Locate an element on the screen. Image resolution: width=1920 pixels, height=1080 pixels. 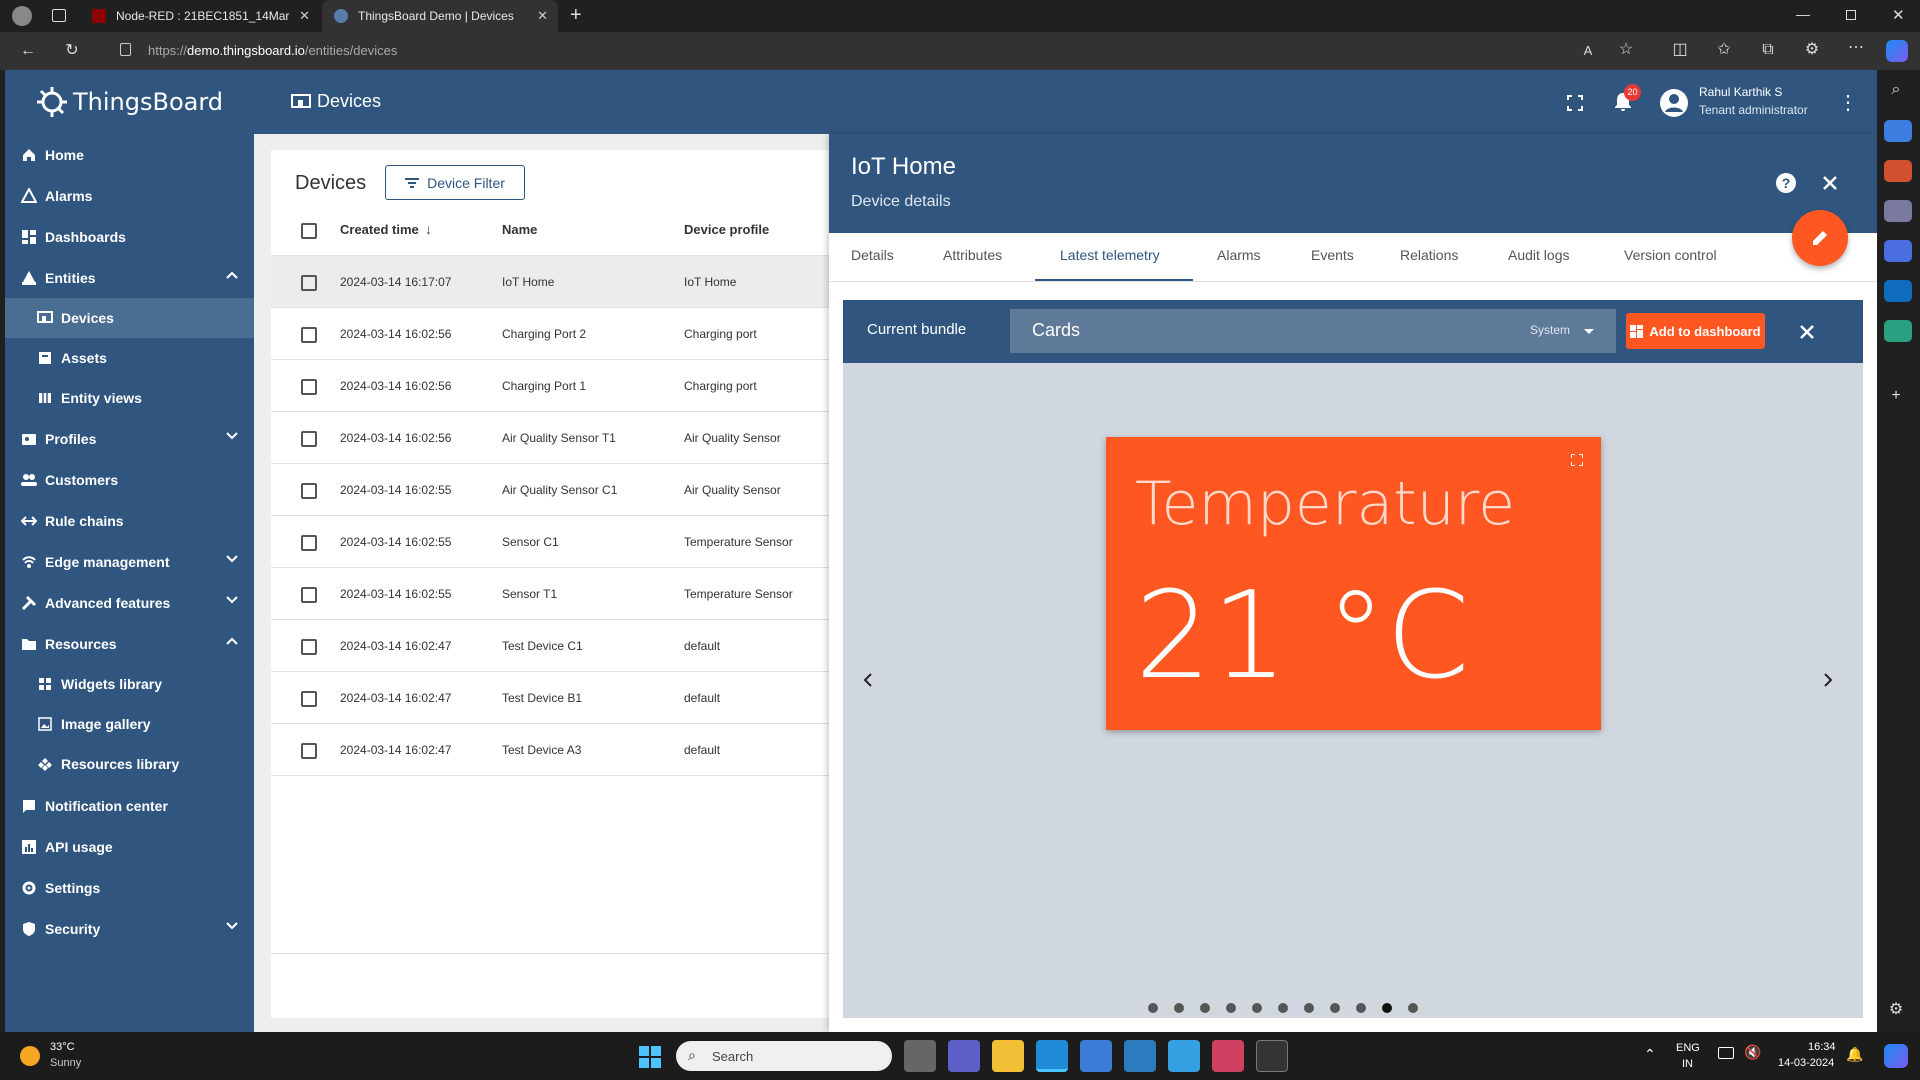
tab-latest-telemetry: Latest telemetry is located at coordinates (1110, 255).